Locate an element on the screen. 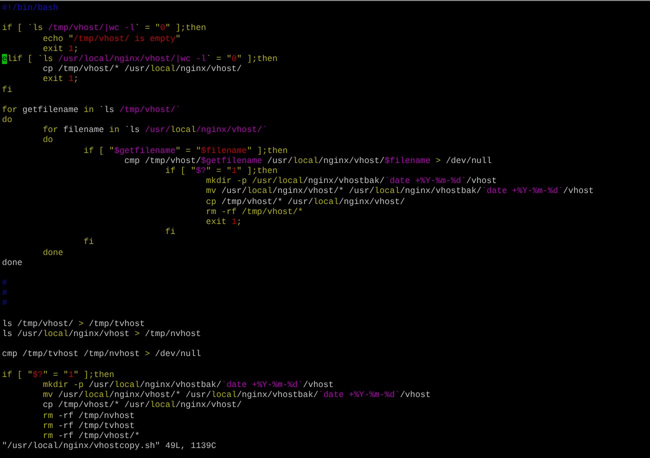  code-line: cmp /tmp/tvhost /tmp/nvhost > /dev/null is located at coordinates (101, 354).